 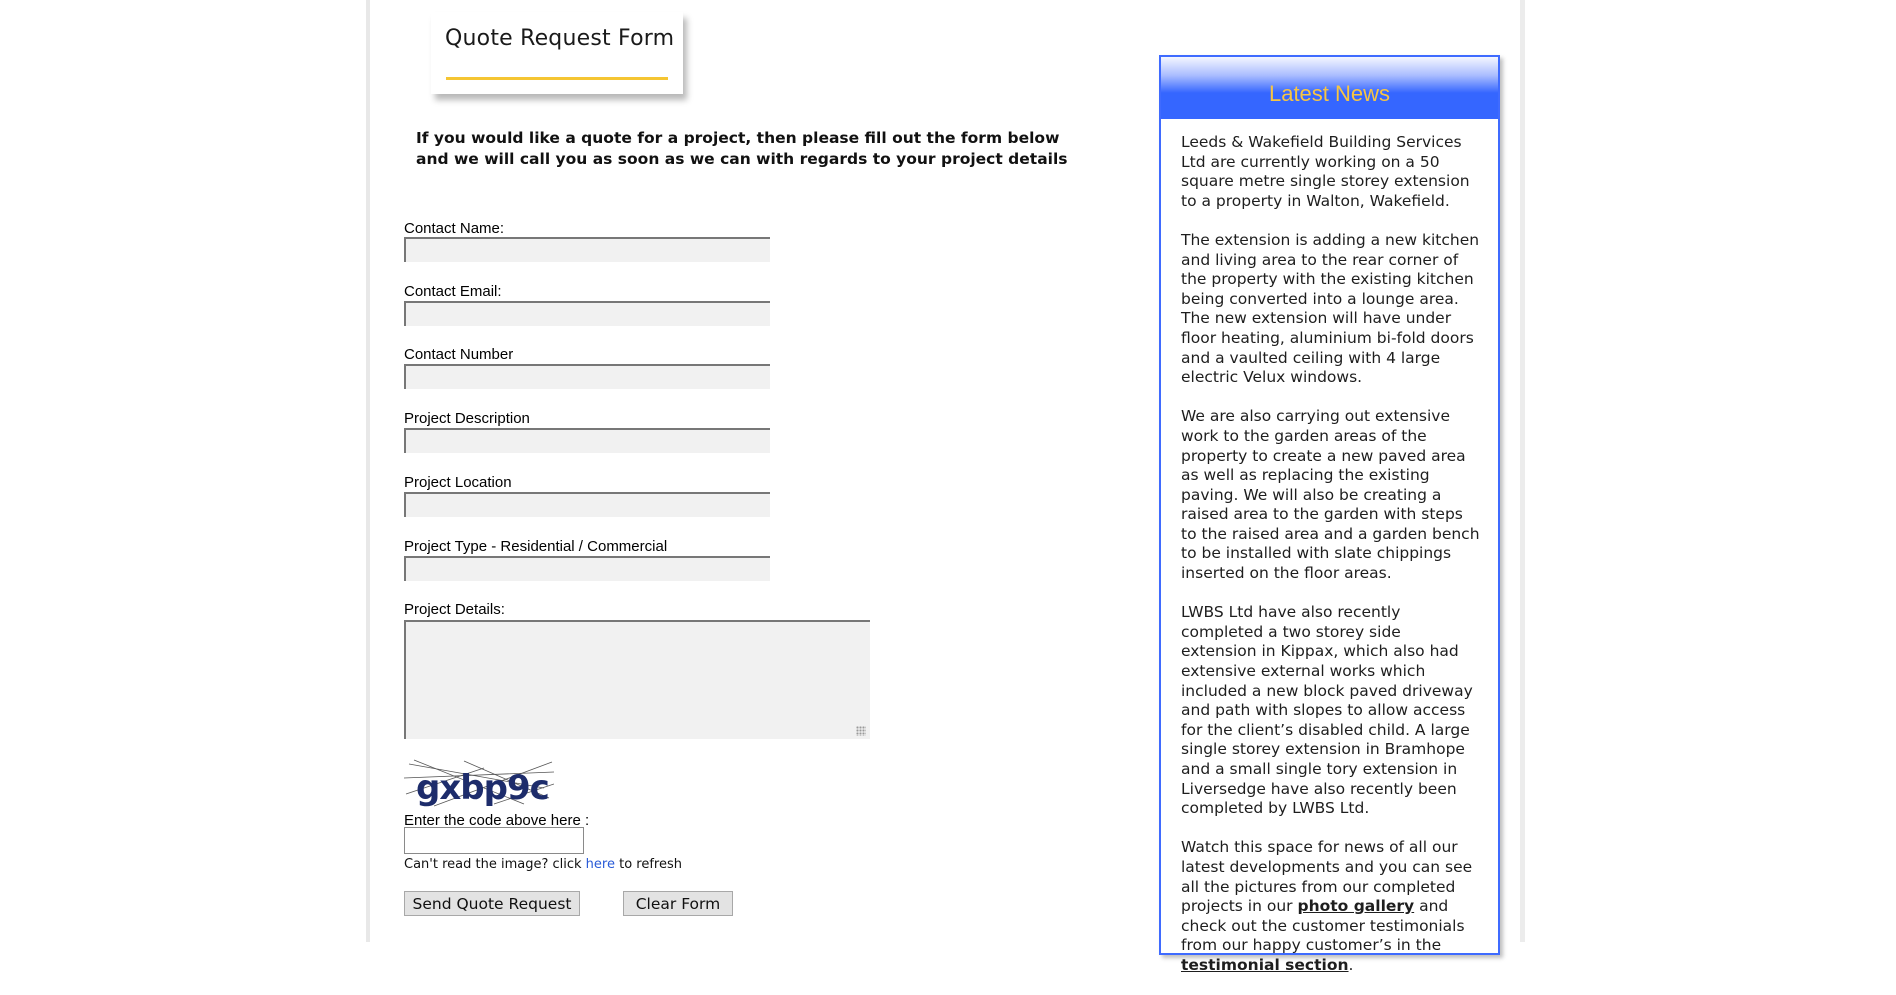 What do you see at coordinates (454, 609) in the screenshot?
I see `project-details-label: Project Details:` at bounding box center [454, 609].